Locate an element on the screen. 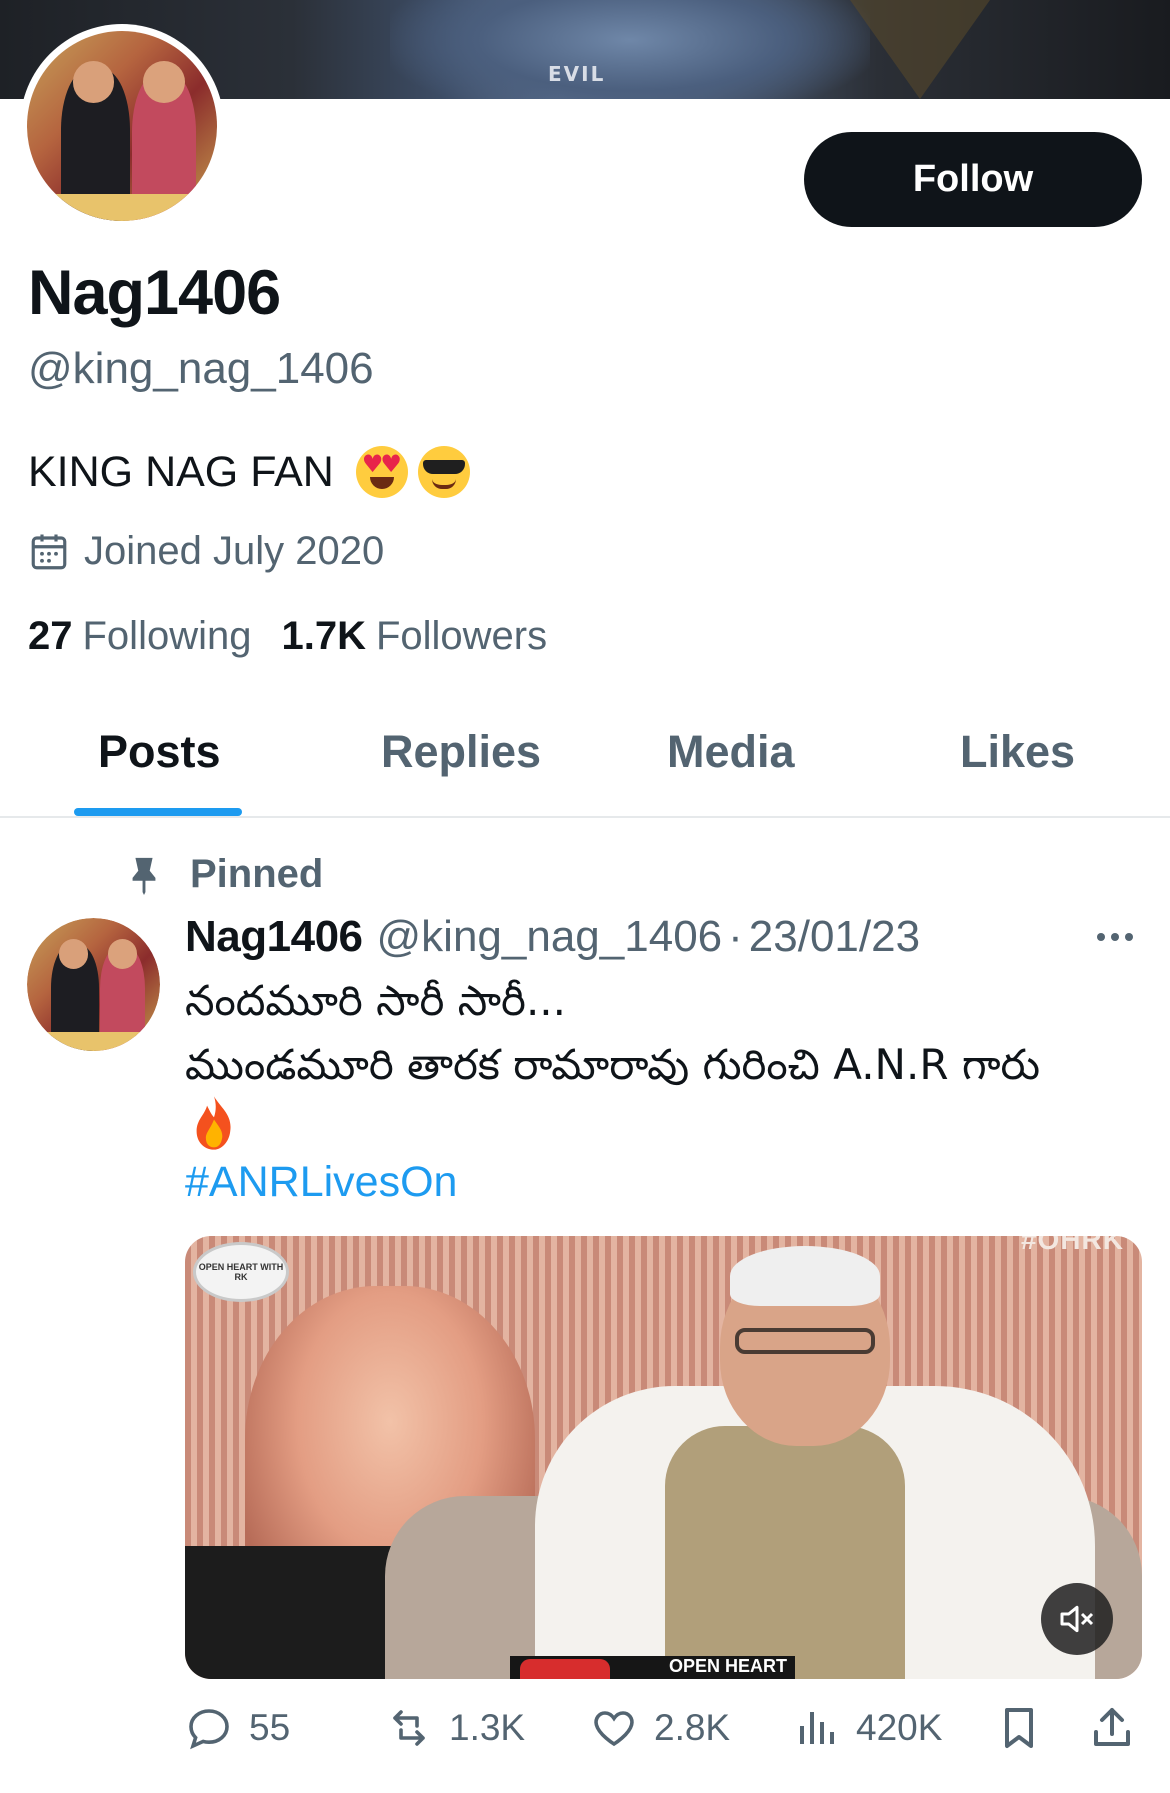  tab-posts: Posts is located at coordinates (159, 752).